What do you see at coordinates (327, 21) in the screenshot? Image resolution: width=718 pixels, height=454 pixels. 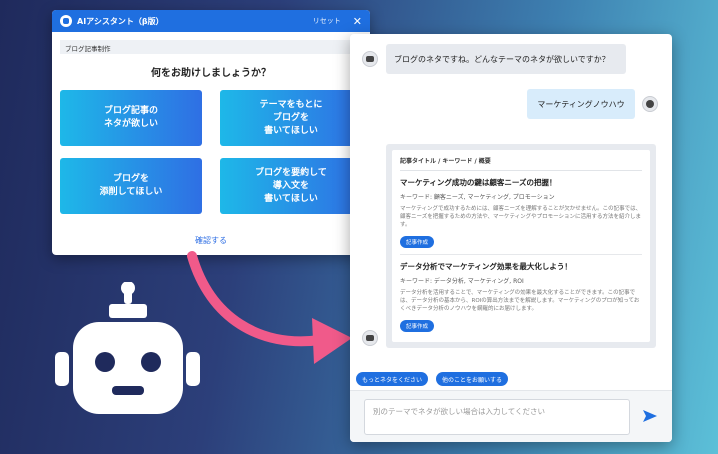 I see `reset-button: リセット` at bounding box center [327, 21].